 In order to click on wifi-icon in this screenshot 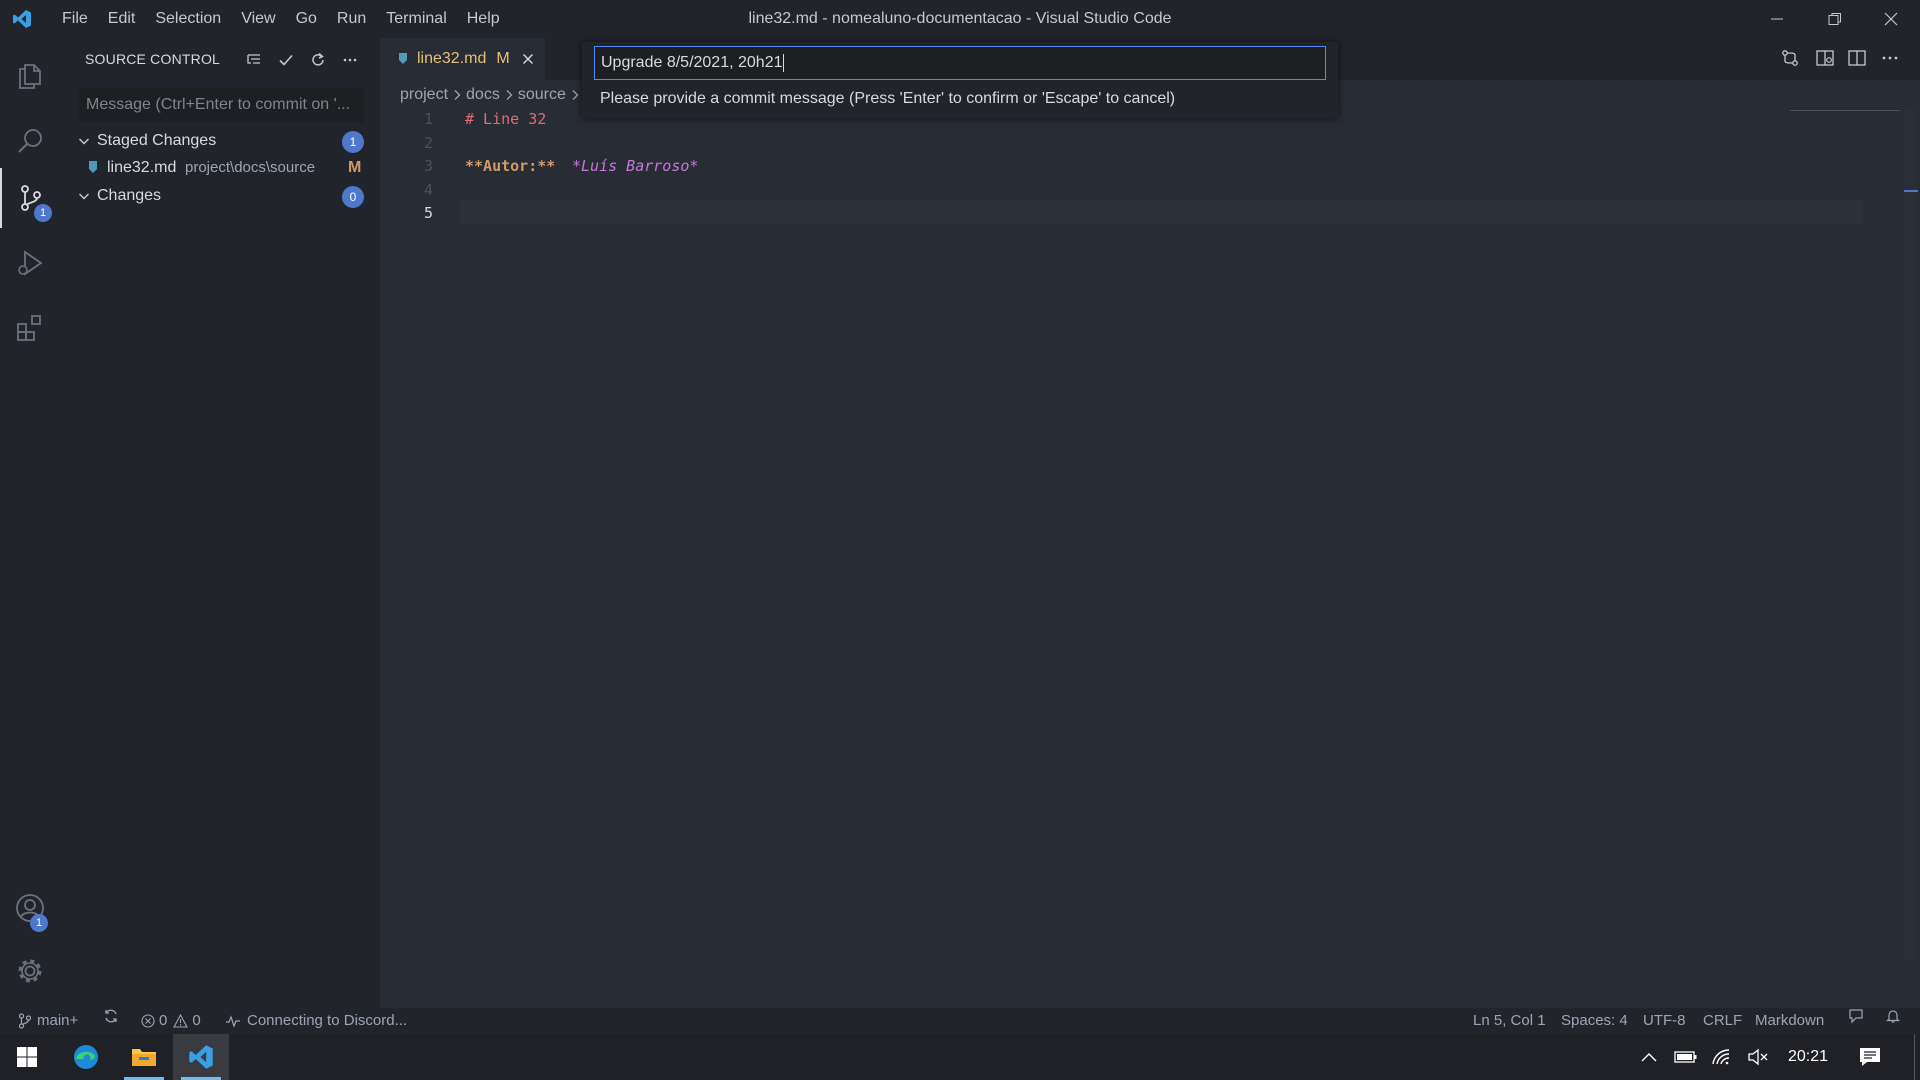, I will do `click(1721, 1057)`.